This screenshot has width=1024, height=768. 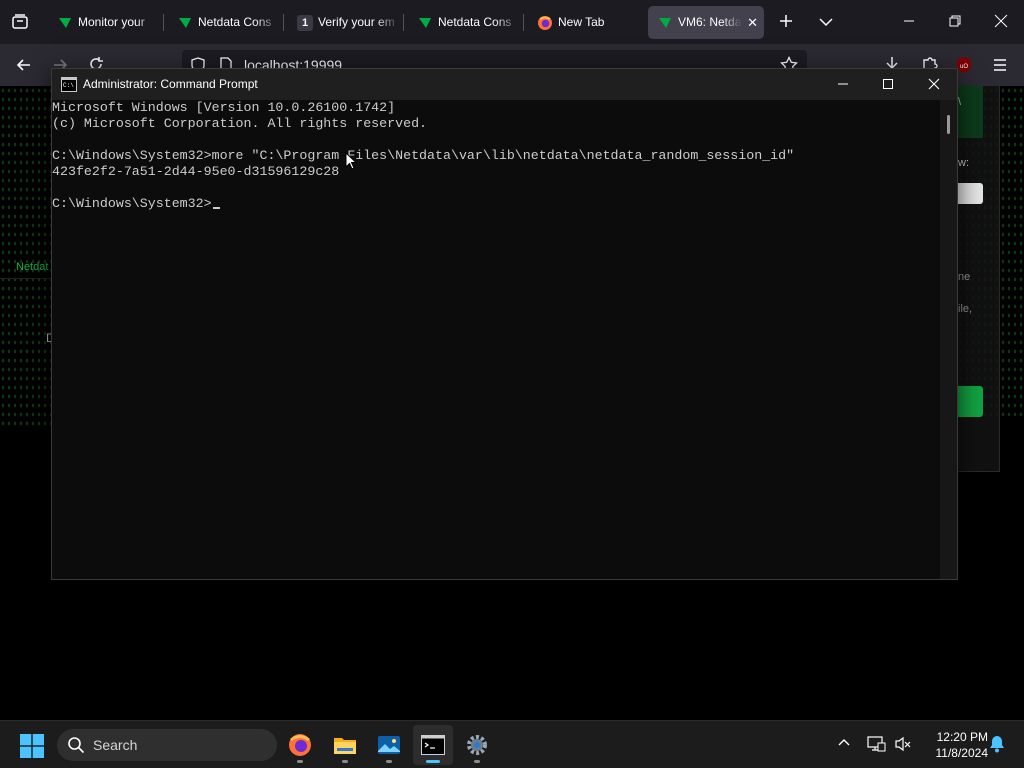 I want to click on mail-badge-icon: 1, so click(x=305, y=23).